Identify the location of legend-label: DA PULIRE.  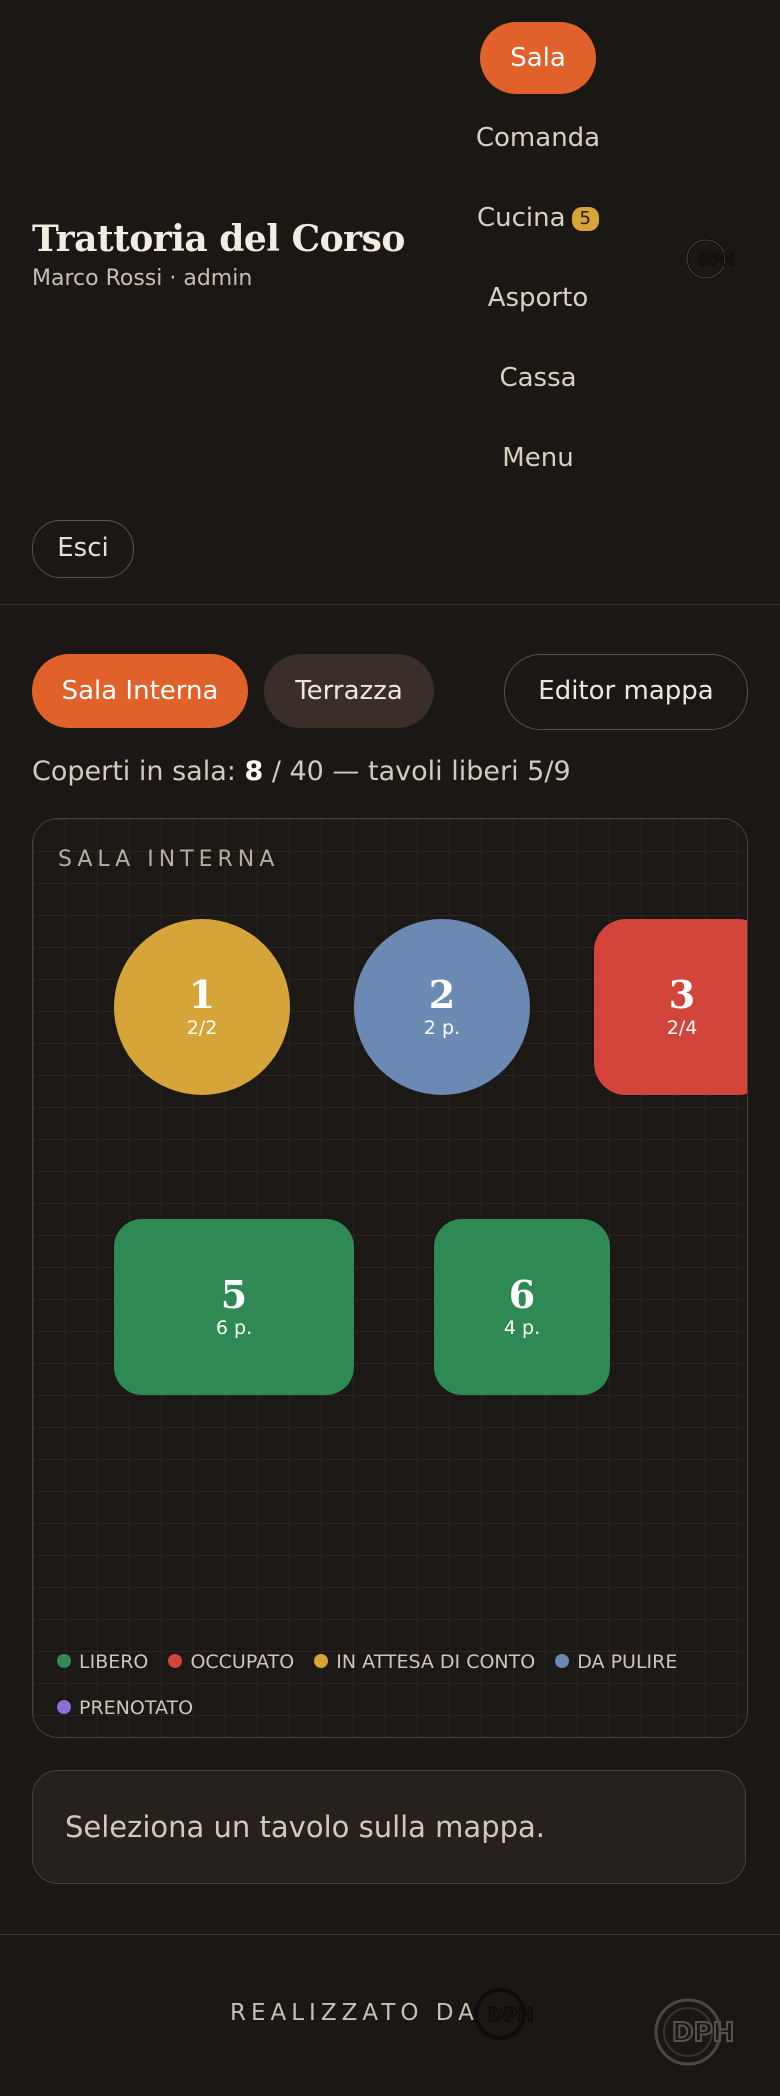
(627, 1662).